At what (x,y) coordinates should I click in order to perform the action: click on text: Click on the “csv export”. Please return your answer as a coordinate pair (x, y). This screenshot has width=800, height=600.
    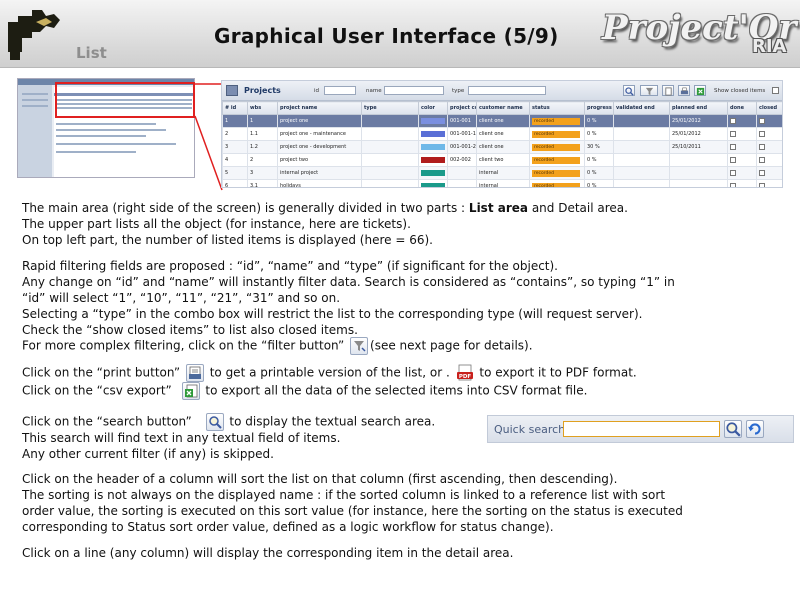
    Looking at the image, I should click on (97, 390).